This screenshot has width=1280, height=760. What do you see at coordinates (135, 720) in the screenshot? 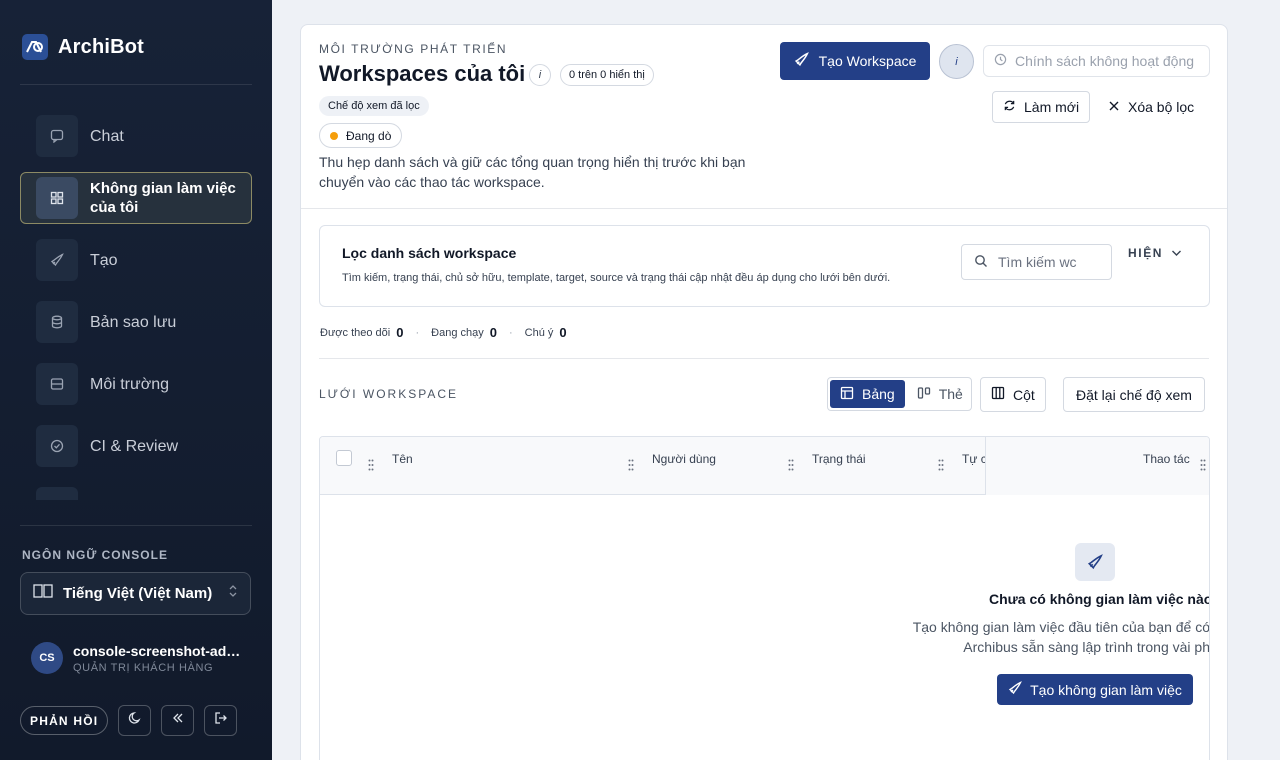
I see `theme-toggle-button` at bounding box center [135, 720].